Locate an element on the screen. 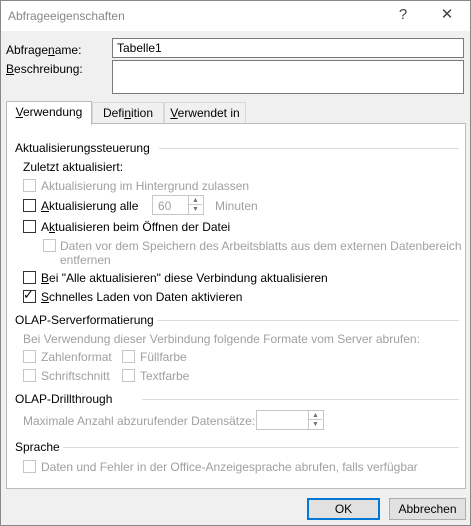 This screenshot has width=471, height=526. refresh-every-label: Aktualisierung alle is located at coordinates (90, 206).